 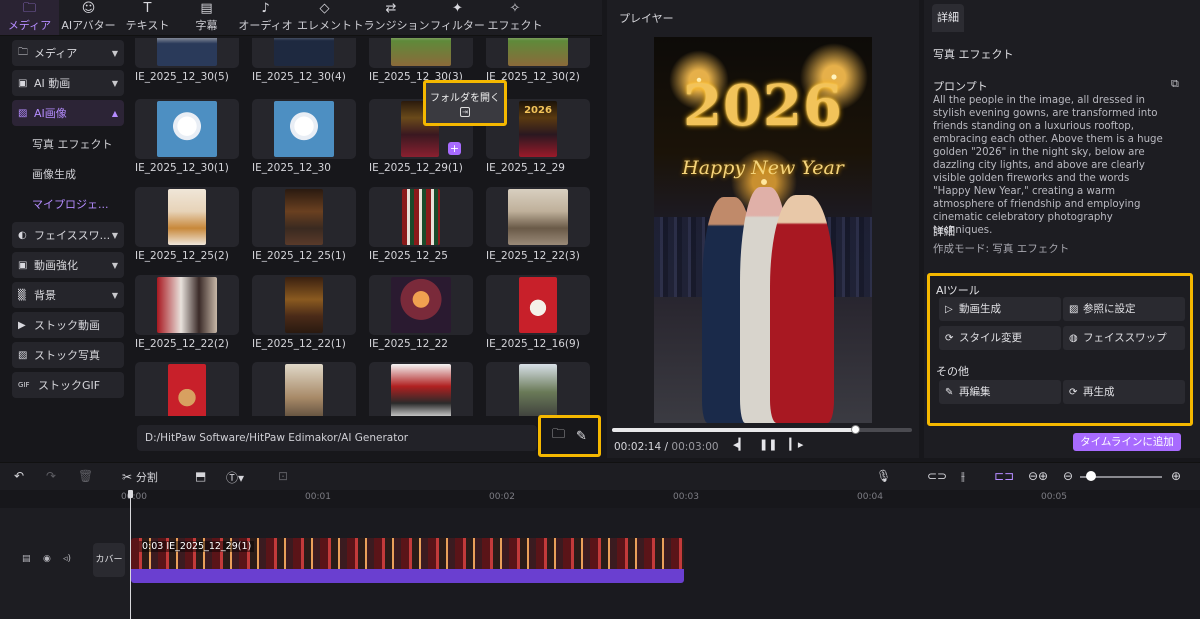 What do you see at coordinates (1127, 442) in the screenshot?
I see `add-to-timeline-button: タイムラインに追加` at bounding box center [1127, 442].